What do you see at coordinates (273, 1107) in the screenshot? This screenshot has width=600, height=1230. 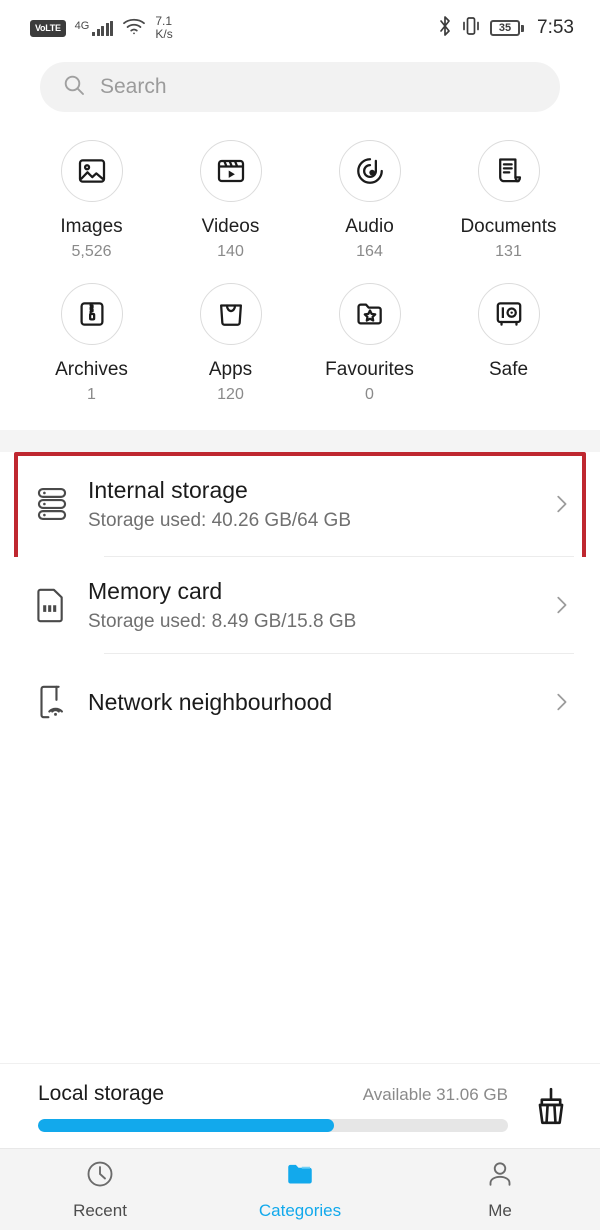 I see `local-storage-main: Local storage Available 31.06 GB` at bounding box center [273, 1107].